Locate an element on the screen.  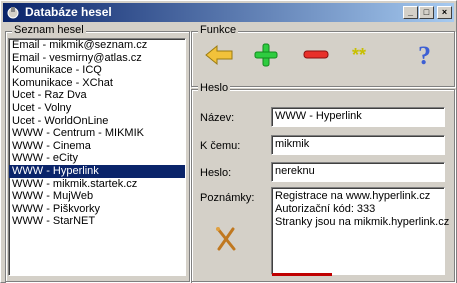
show-password-button: ** is located at coordinates (366, 55).